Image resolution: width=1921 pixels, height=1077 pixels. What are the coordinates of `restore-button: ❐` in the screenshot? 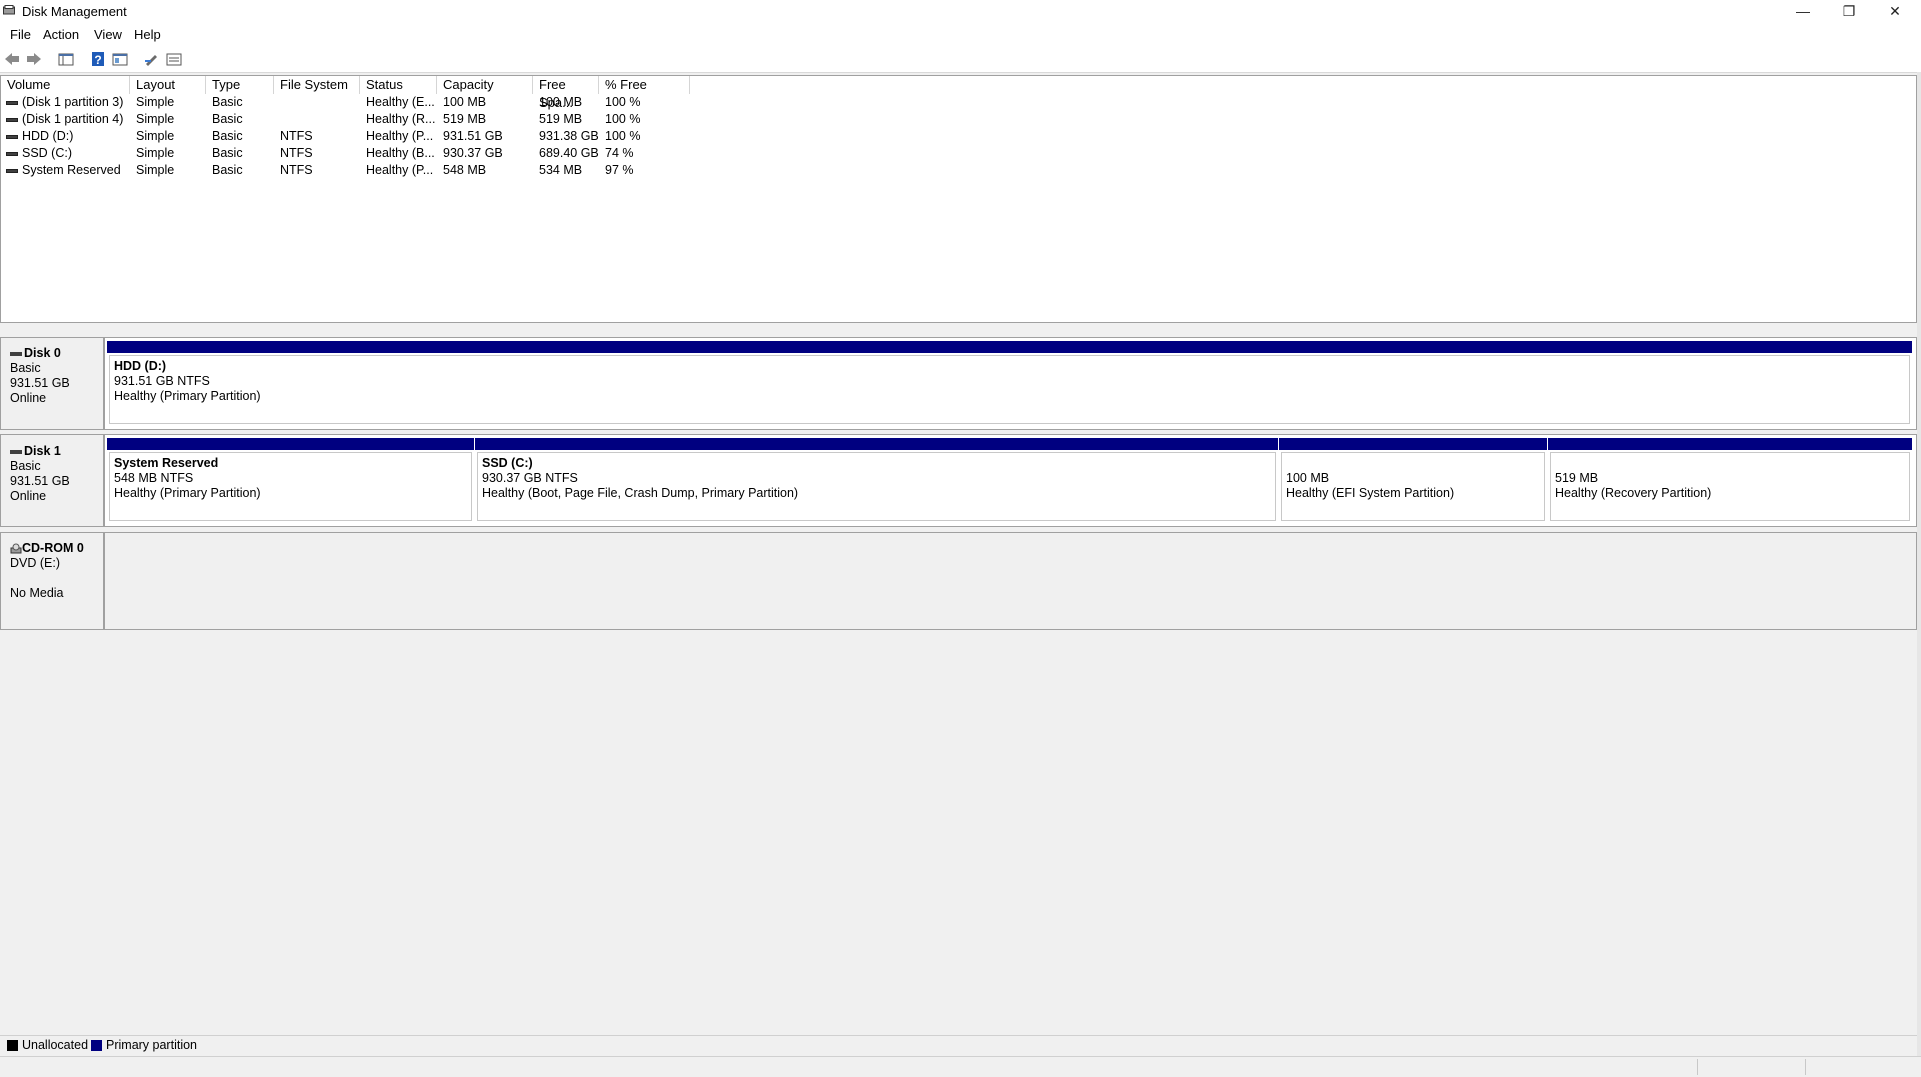 It's located at (1849, 12).